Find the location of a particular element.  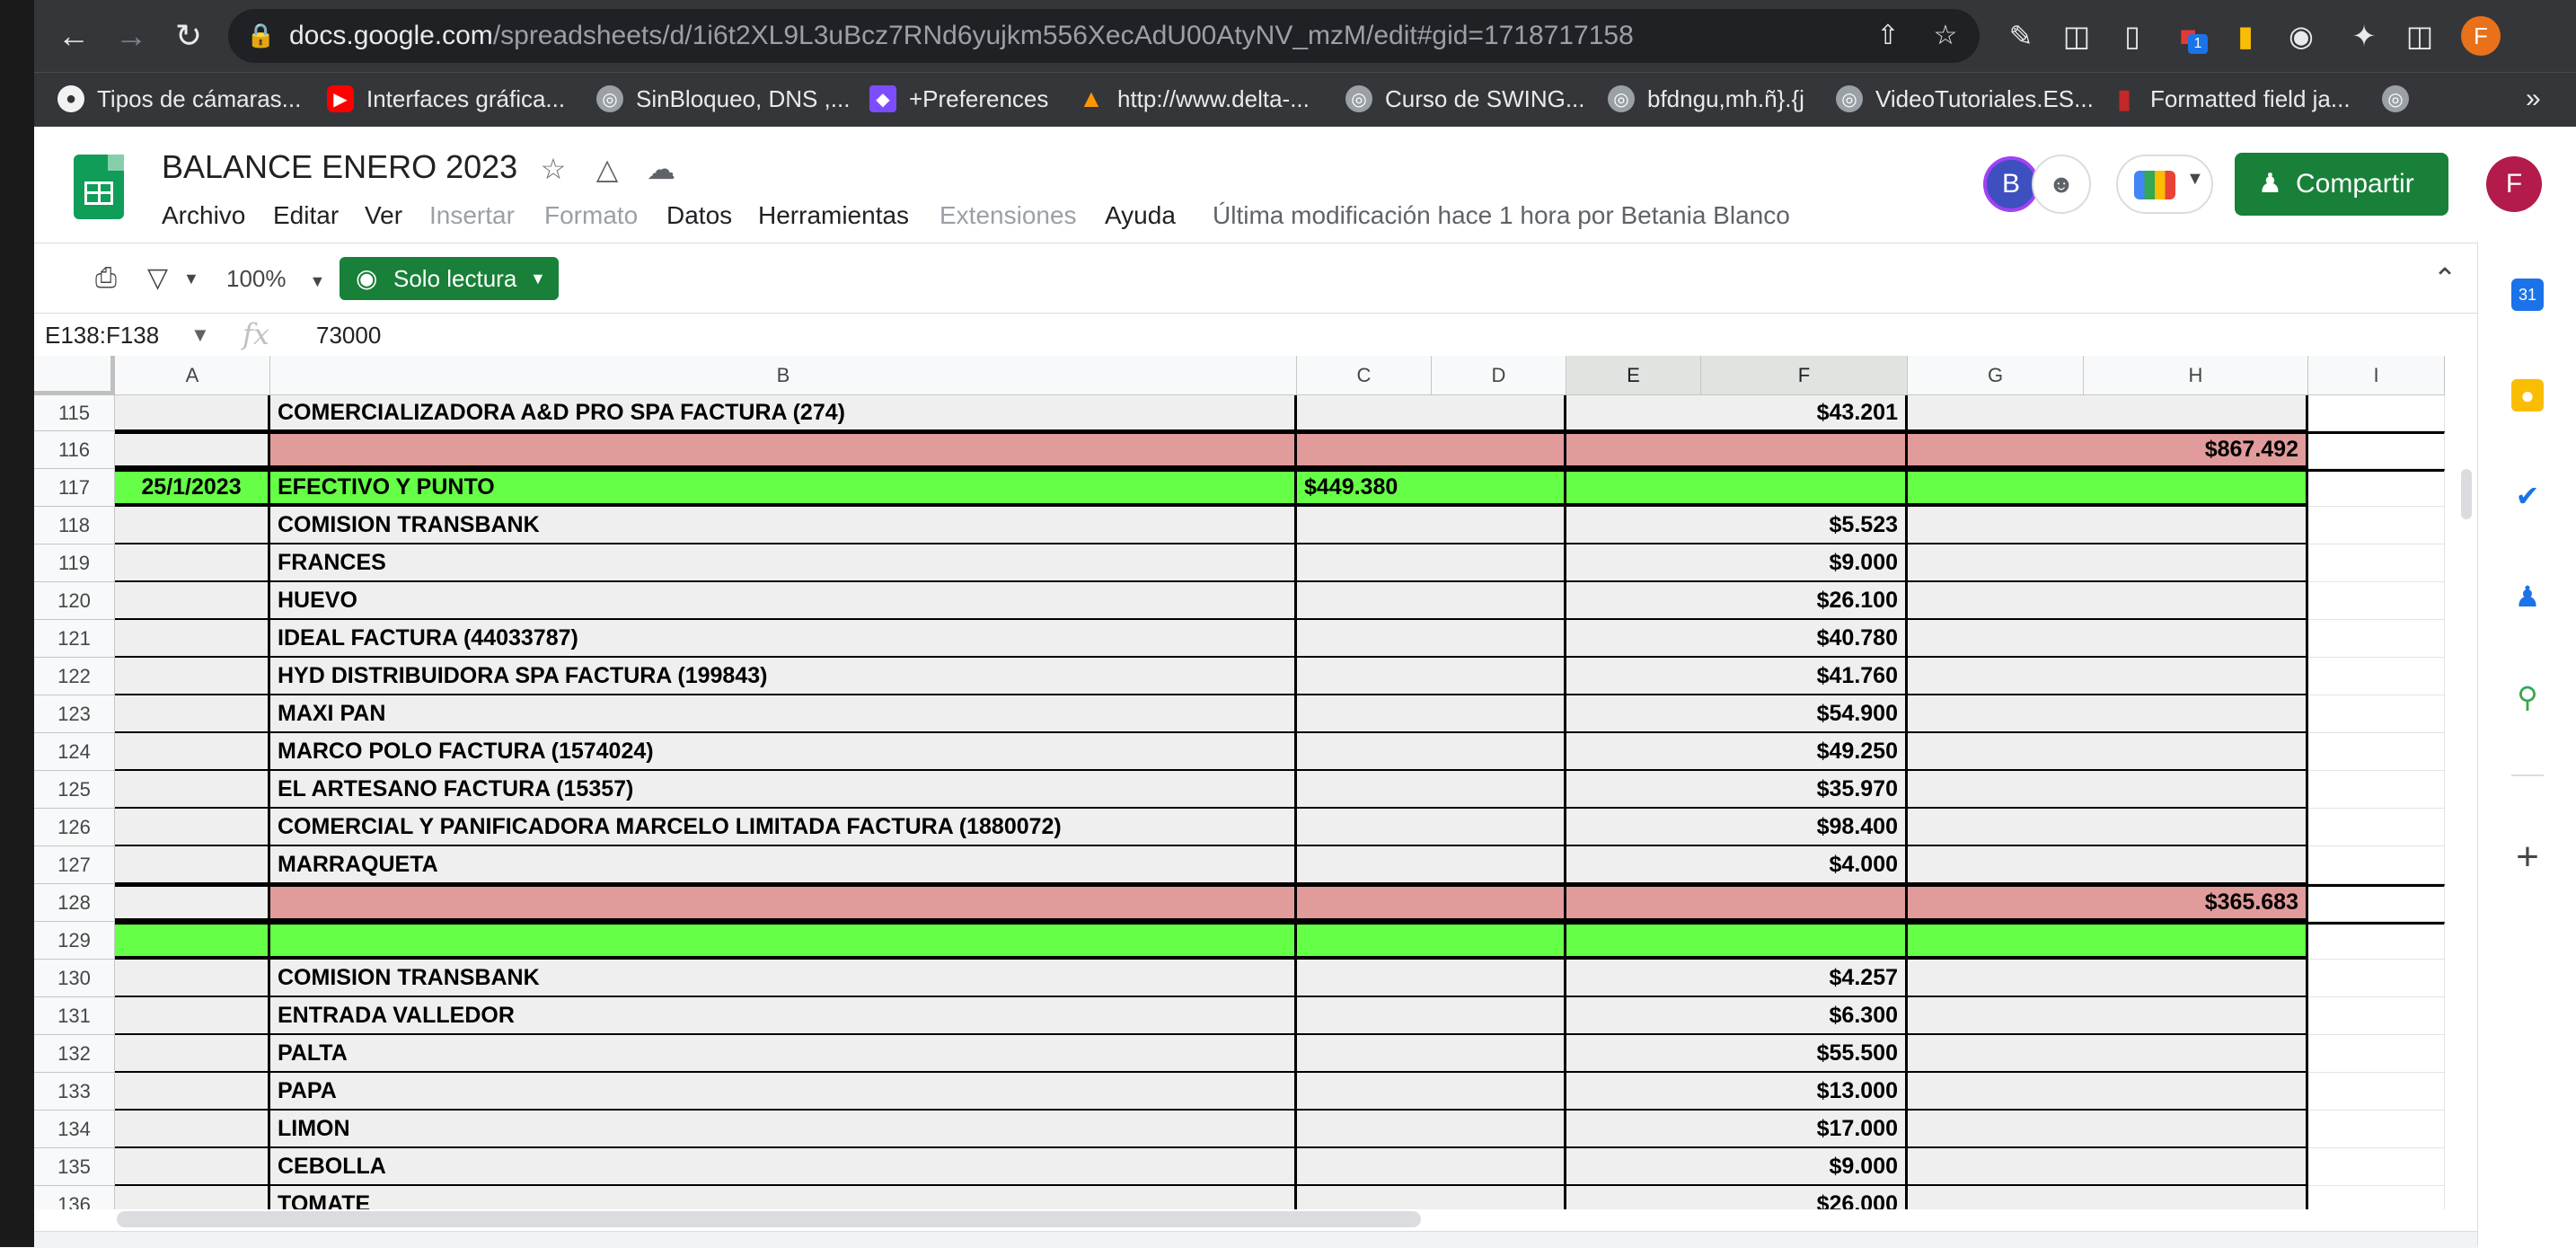

forward-button: → is located at coordinates (131, 36).